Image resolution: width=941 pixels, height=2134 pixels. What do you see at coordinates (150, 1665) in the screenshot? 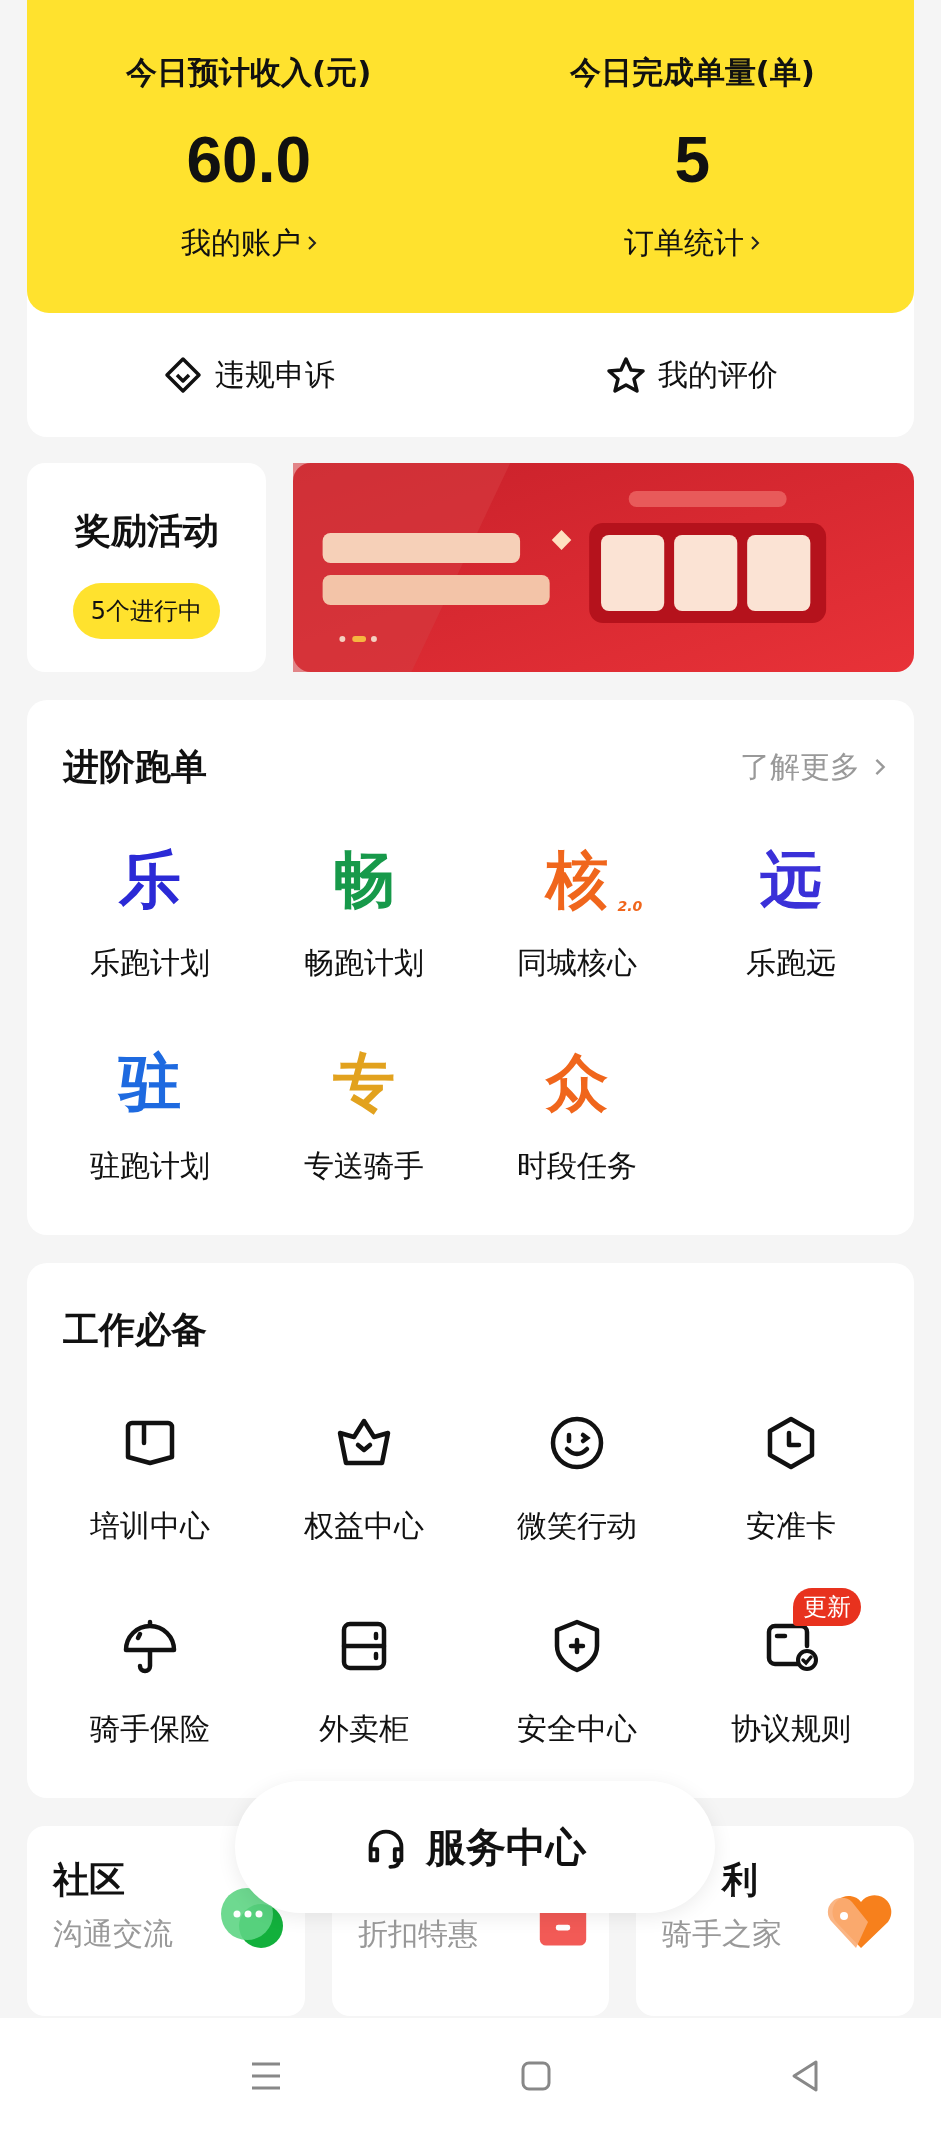
I see `tool-item: 骑手保险` at bounding box center [150, 1665].